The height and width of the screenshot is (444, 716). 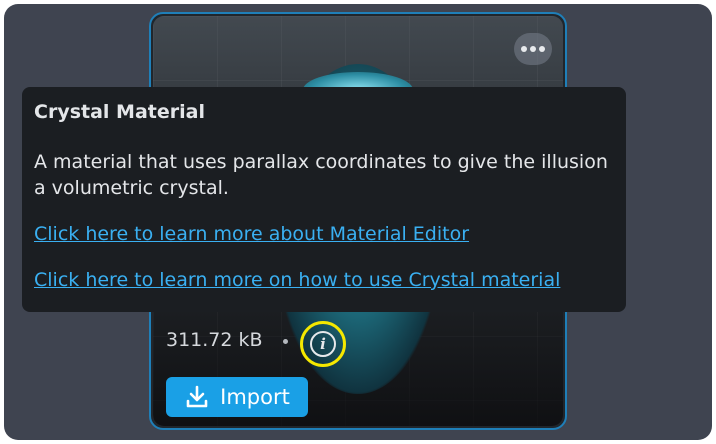 I want to click on info-button: i, so click(x=323, y=344).